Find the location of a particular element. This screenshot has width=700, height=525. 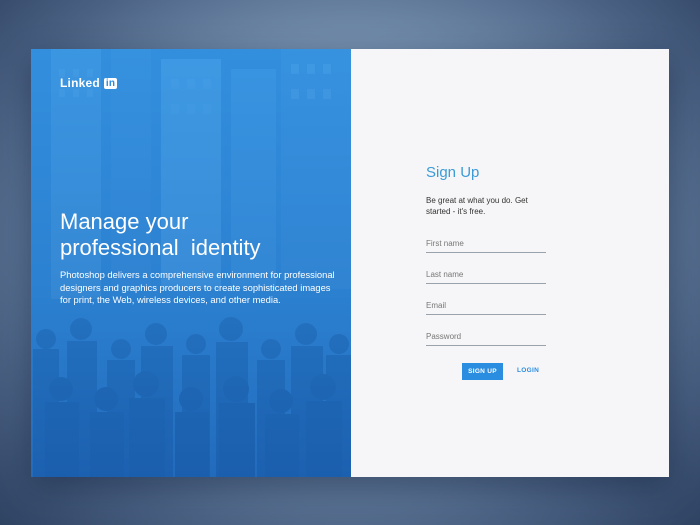

brand-name: Linked is located at coordinates (80, 83).